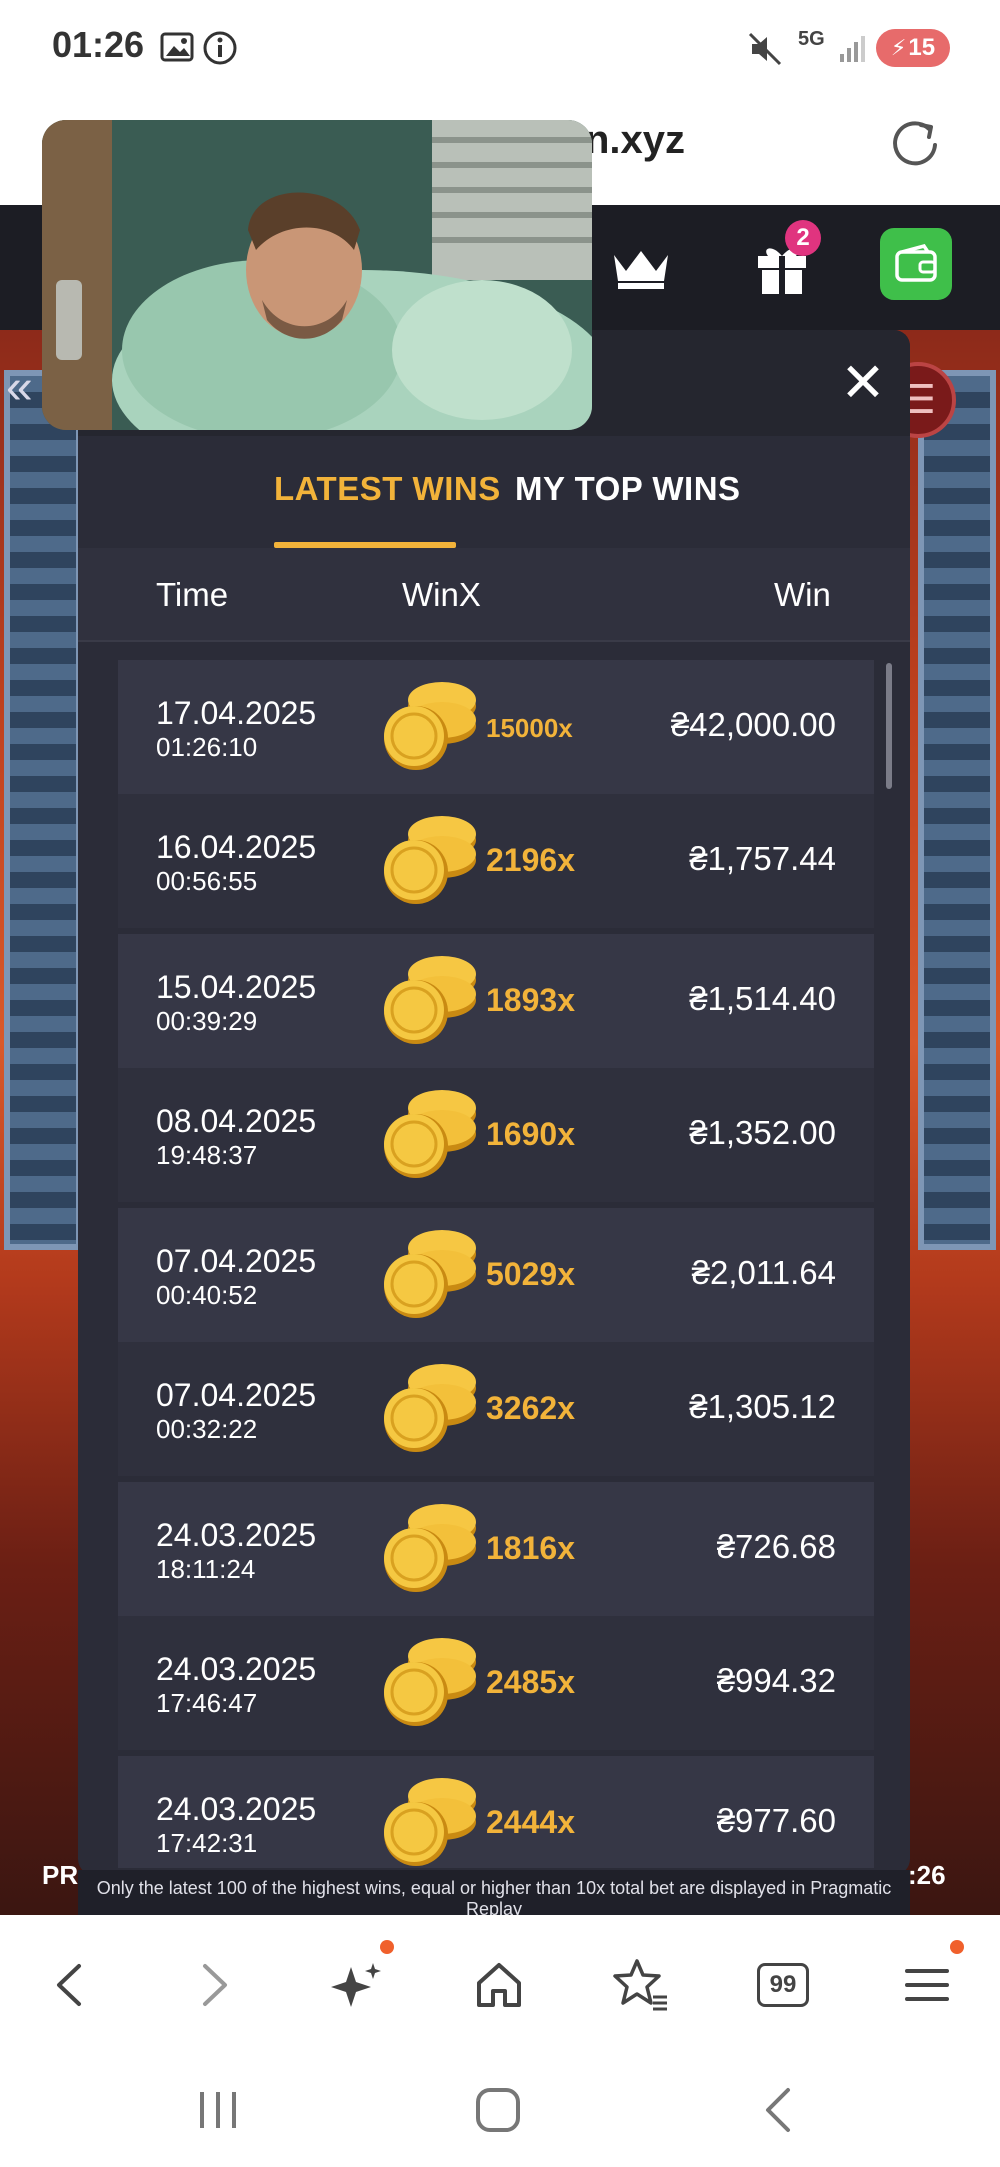  Describe the element at coordinates (207, 747) in the screenshot. I see `row-time: 01:26:10` at that location.